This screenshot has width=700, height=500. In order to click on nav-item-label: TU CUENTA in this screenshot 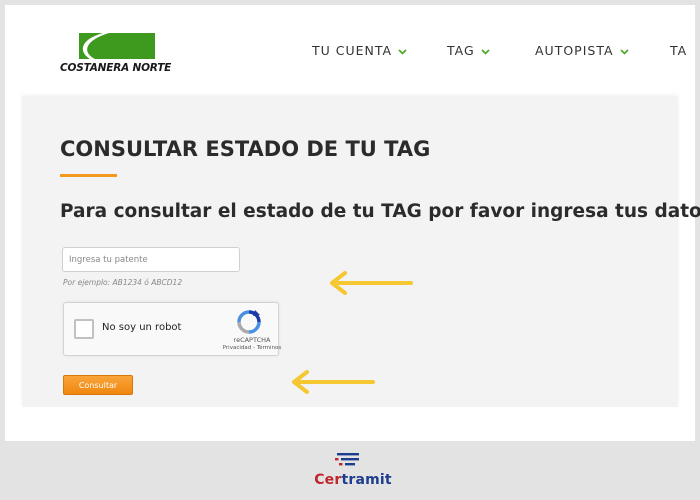, I will do `click(352, 50)`.